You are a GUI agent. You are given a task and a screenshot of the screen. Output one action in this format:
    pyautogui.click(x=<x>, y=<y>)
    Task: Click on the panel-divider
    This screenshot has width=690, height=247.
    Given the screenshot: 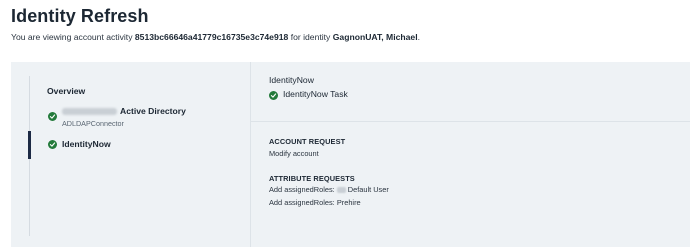 What is the action you would take?
    pyautogui.click(x=250, y=154)
    